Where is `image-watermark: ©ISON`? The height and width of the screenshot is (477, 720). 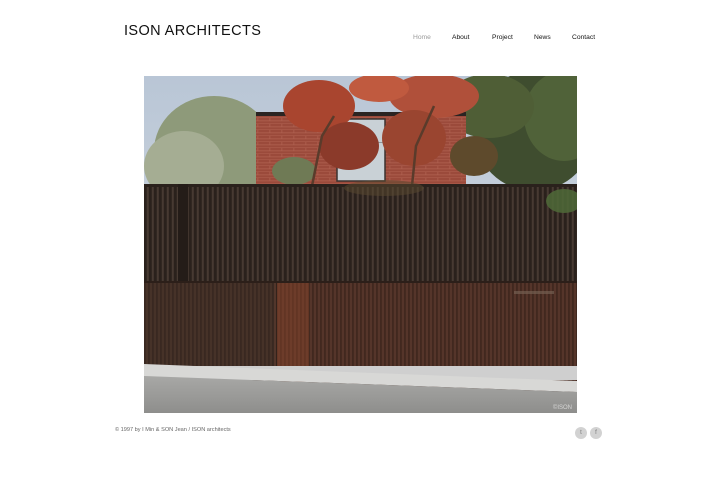
image-watermark: ©ISON is located at coordinates (562, 407).